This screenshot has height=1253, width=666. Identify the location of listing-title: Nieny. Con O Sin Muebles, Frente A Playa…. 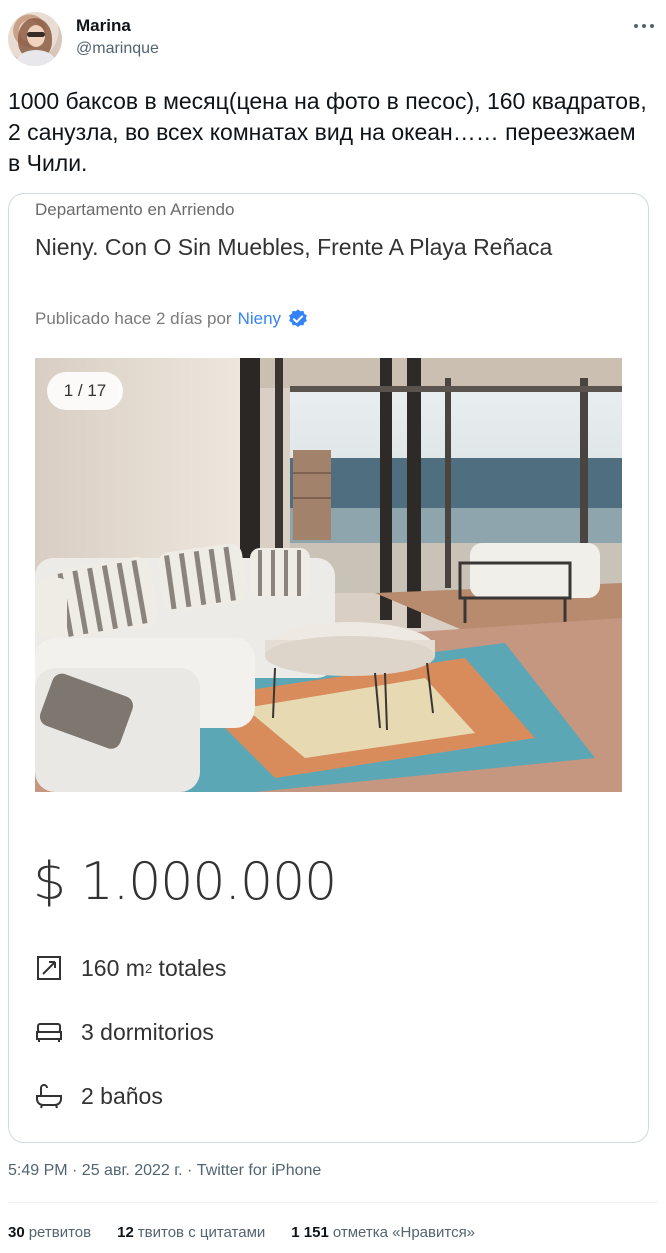
(294, 247).